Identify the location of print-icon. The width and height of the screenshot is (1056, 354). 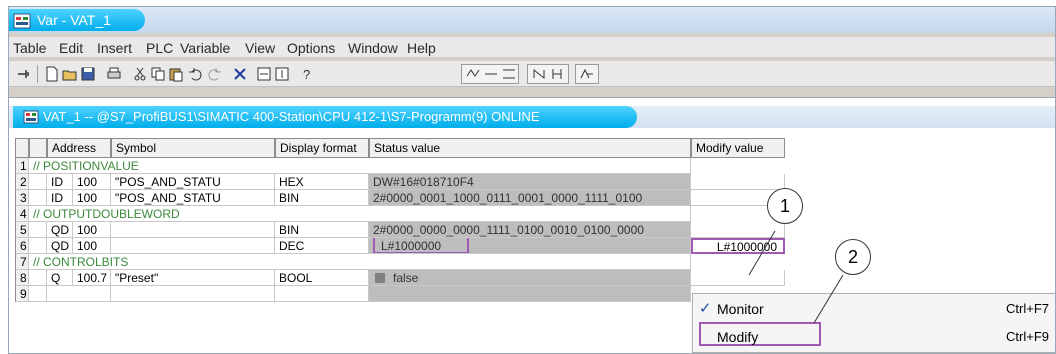
(114, 74).